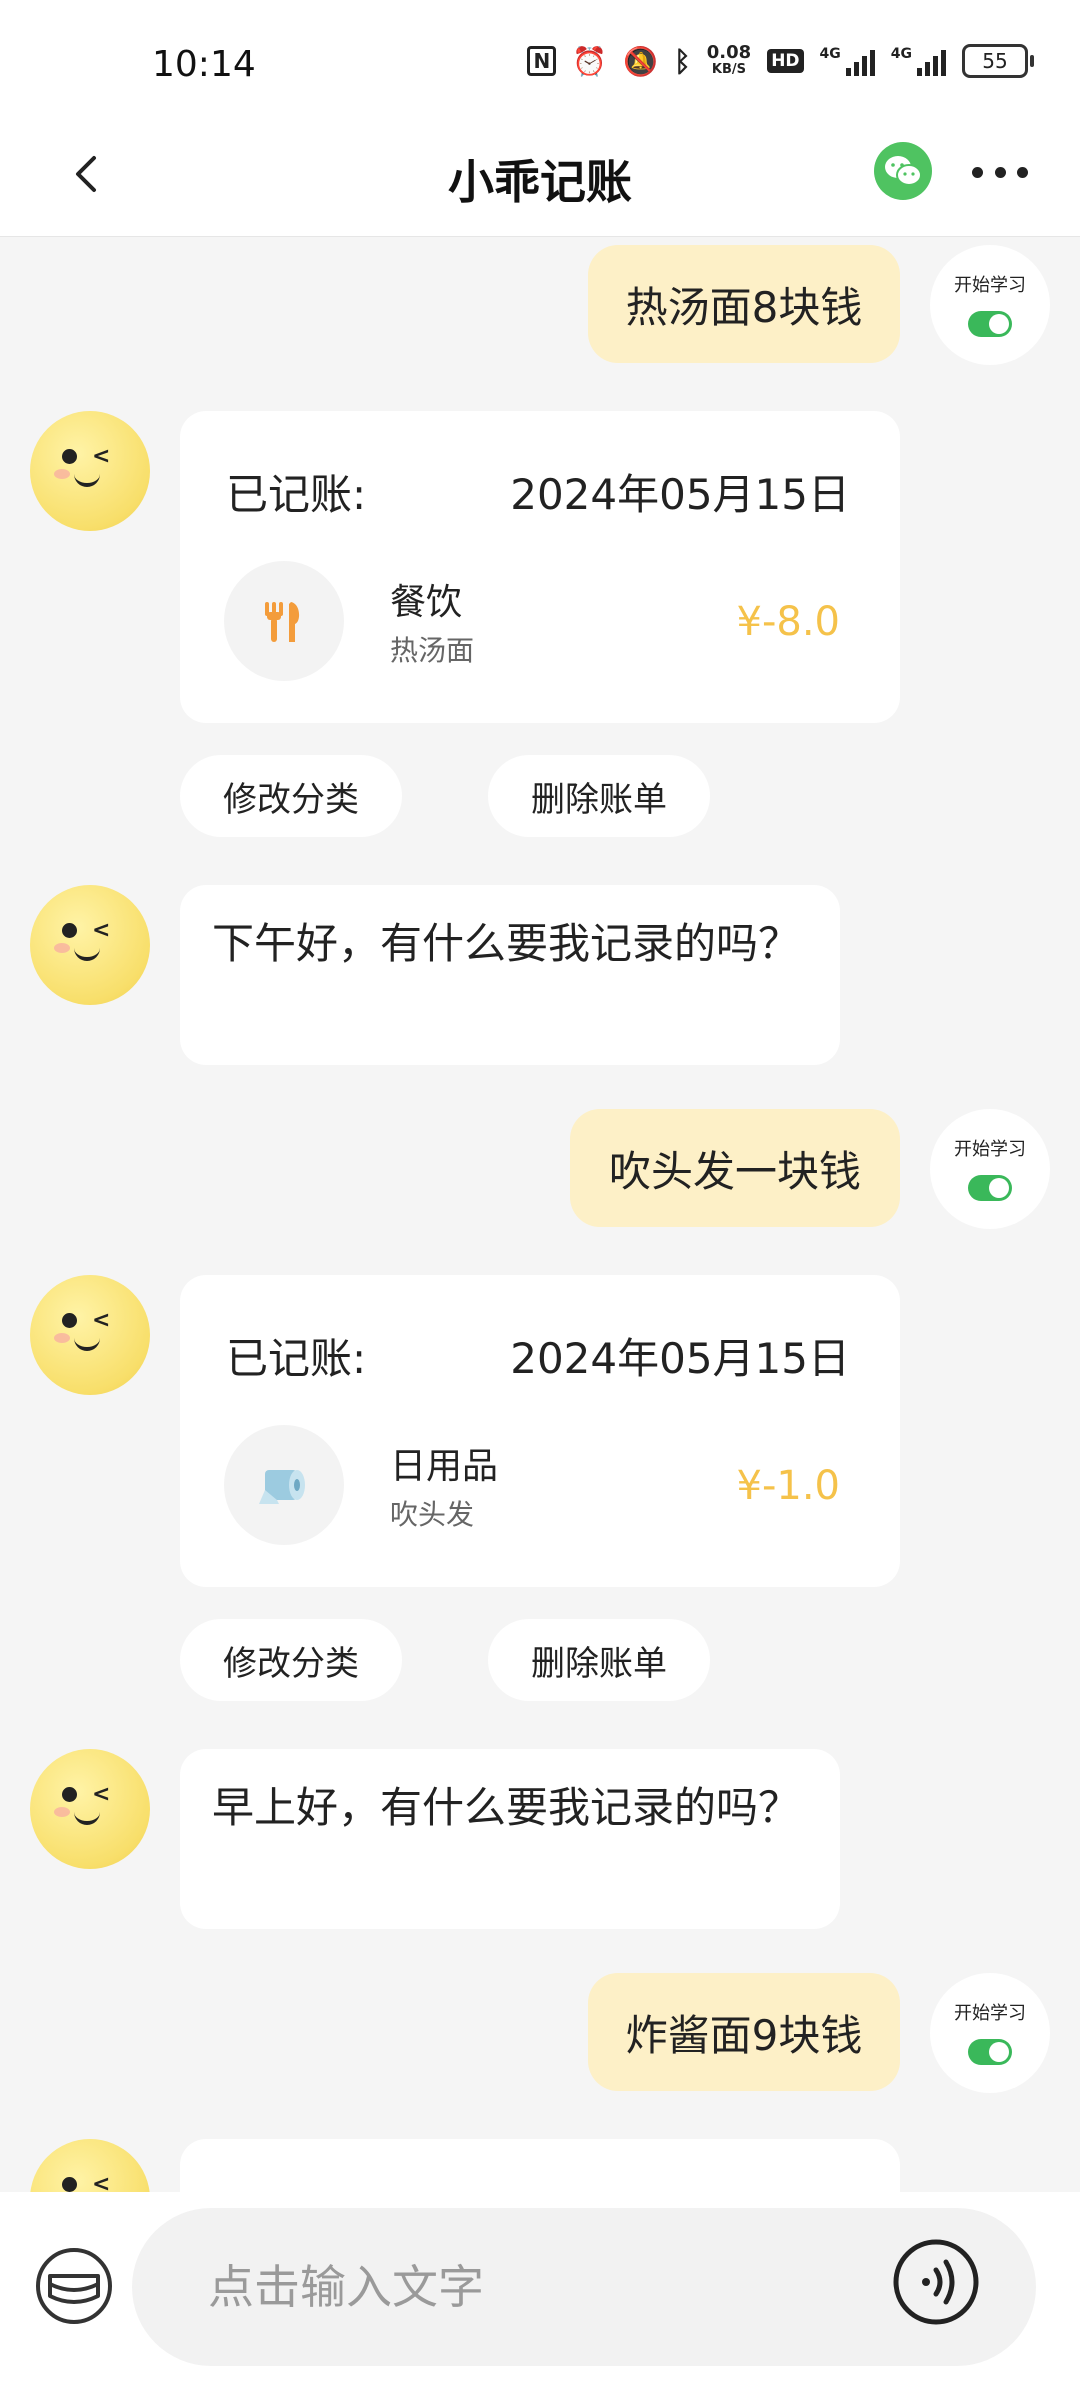  I want to click on record-note: 吹头发, so click(432, 1514).